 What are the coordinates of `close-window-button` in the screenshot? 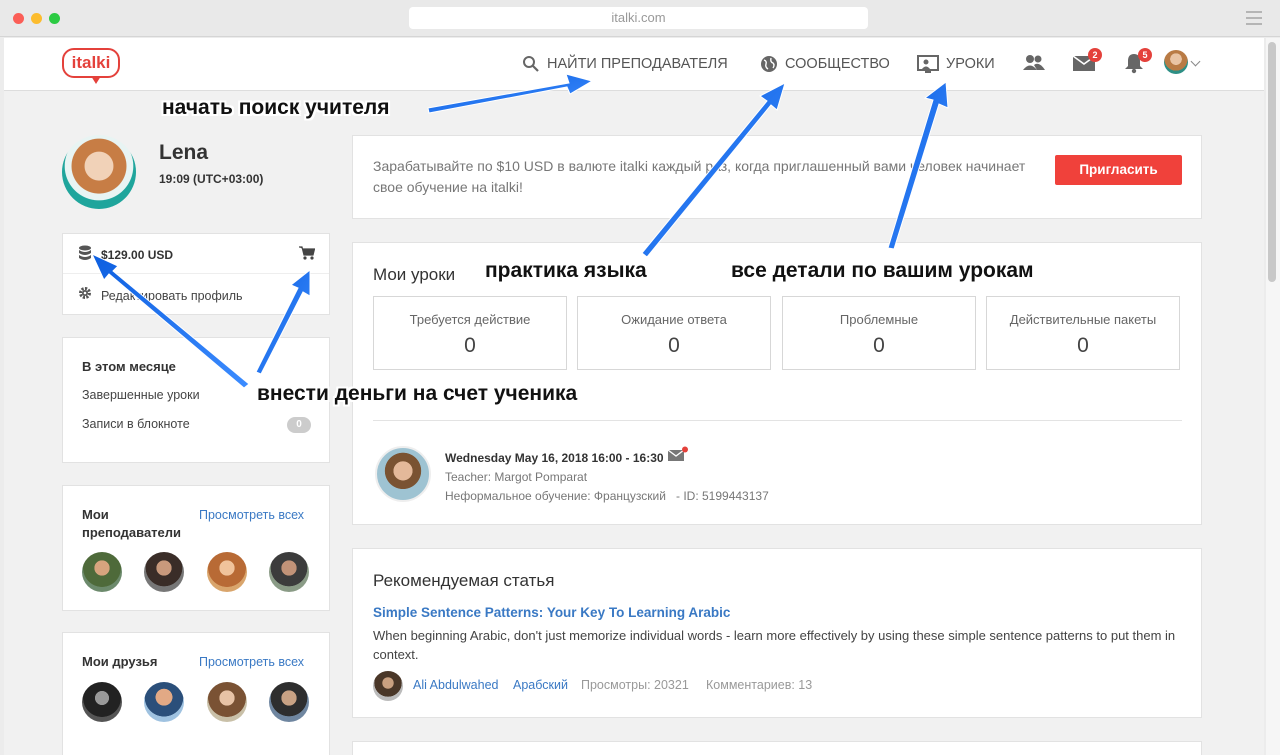 It's located at (18, 18).